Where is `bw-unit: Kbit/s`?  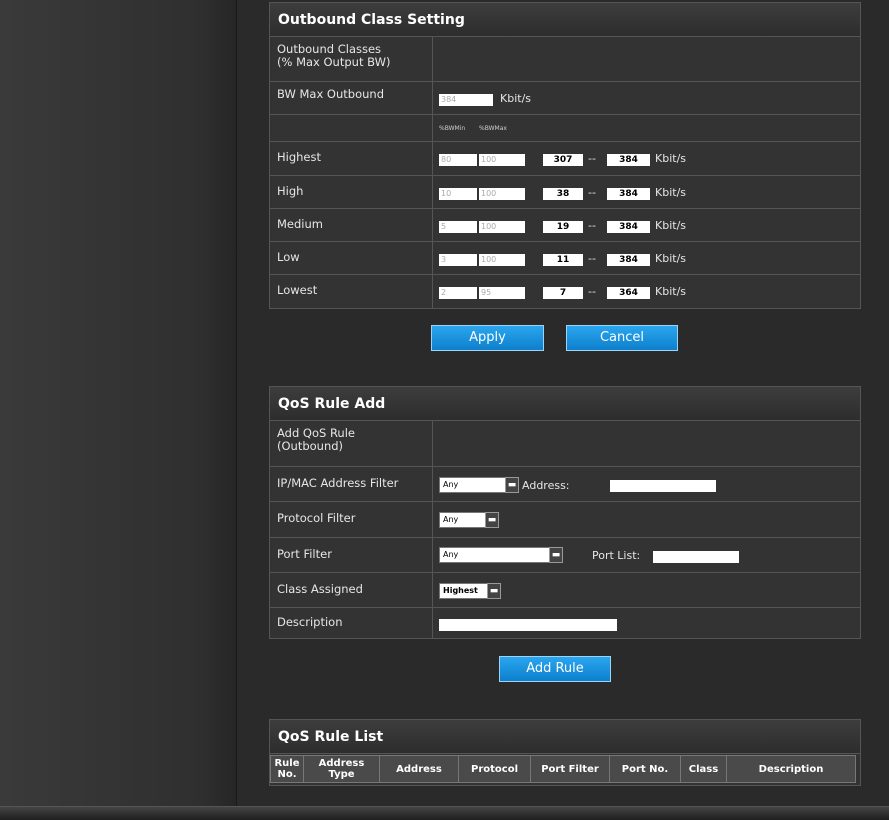 bw-unit: Kbit/s is located at coordinates (516, 98).